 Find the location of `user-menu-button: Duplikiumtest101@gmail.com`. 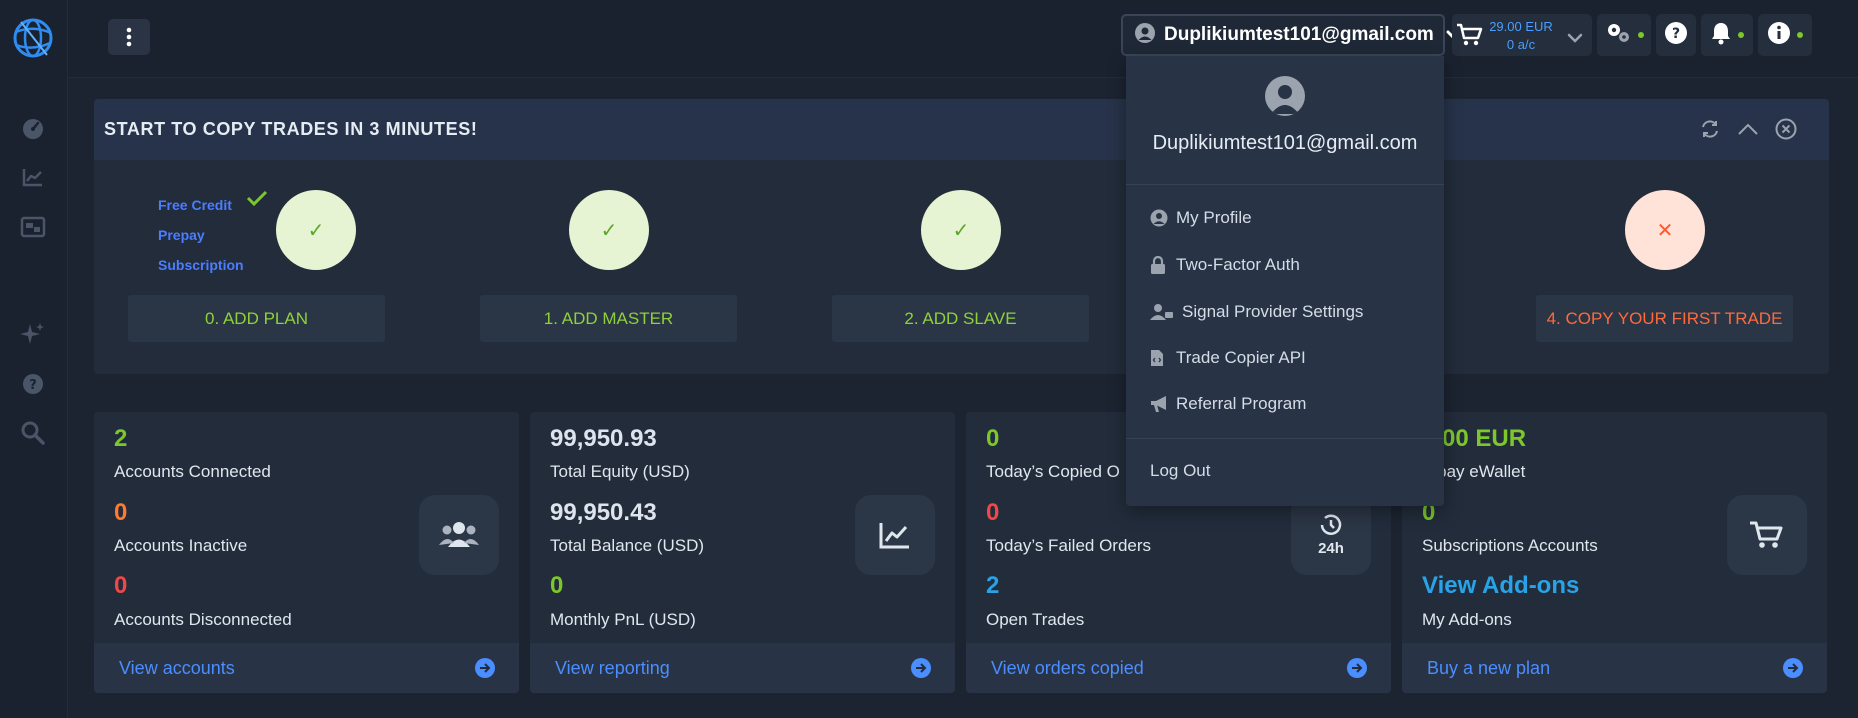

user-menu-button: Duplikiumtest101@gmail.com is located at coordinates (1291, 35).